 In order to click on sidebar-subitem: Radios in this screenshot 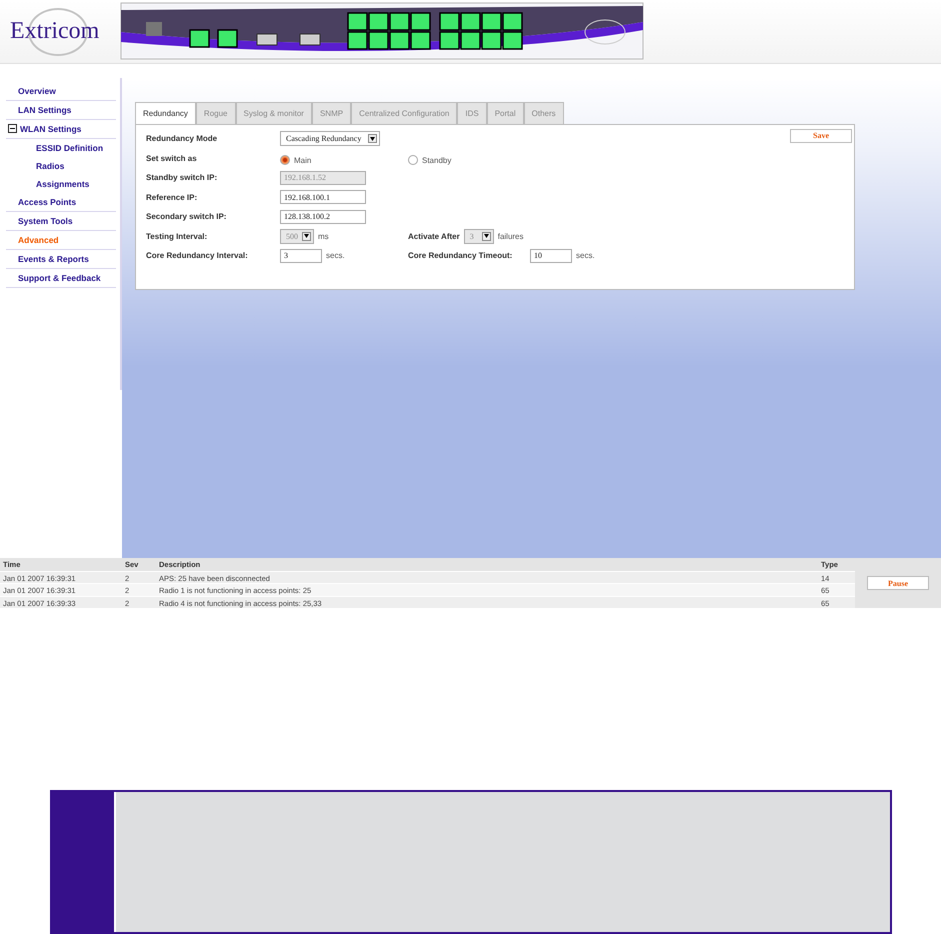, I will do `click(61, 165)`.